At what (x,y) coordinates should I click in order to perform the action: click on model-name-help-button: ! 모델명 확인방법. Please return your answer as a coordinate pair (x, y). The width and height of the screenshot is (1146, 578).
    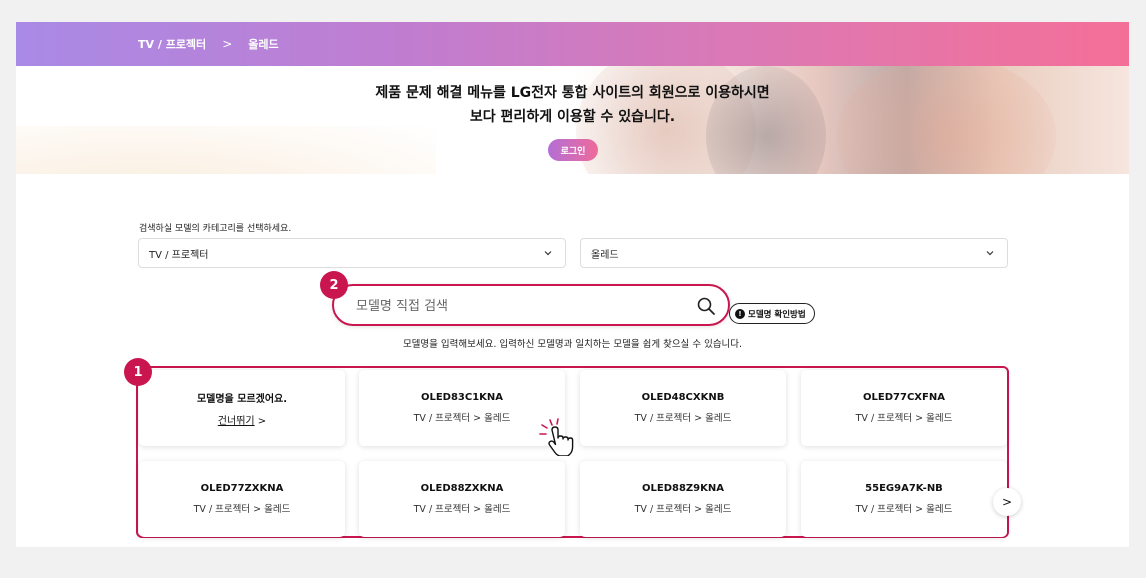
    Looking at the image, I should click on (772, 313).